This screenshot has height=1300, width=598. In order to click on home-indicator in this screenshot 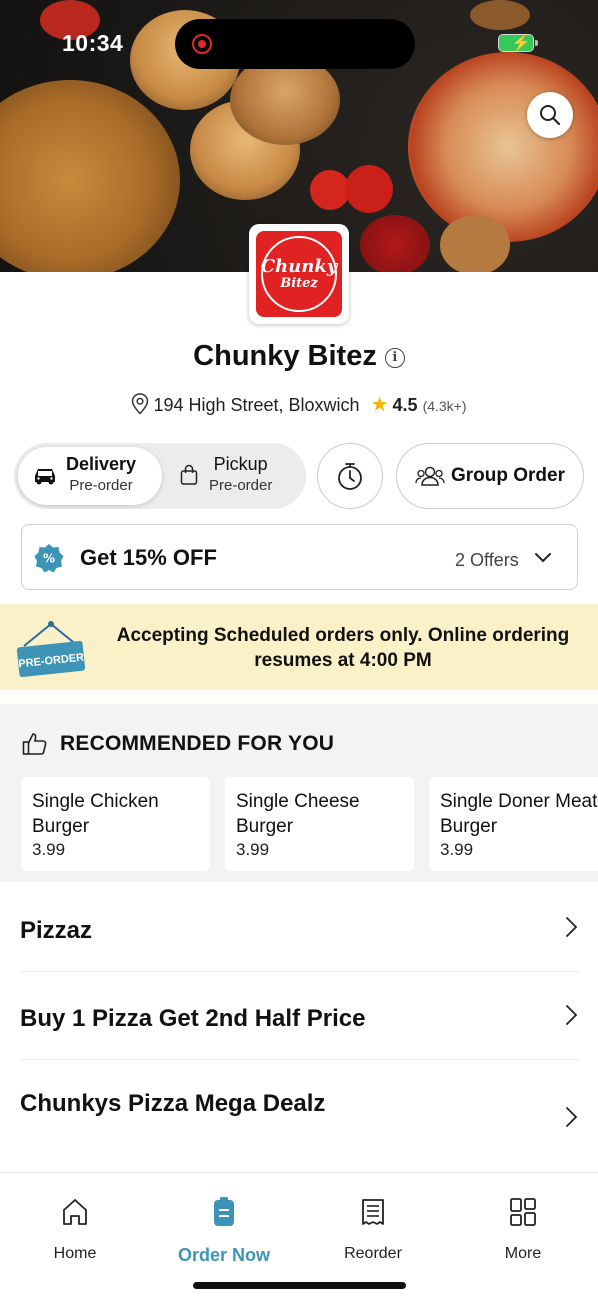, I will do `click(299, 1285)`.